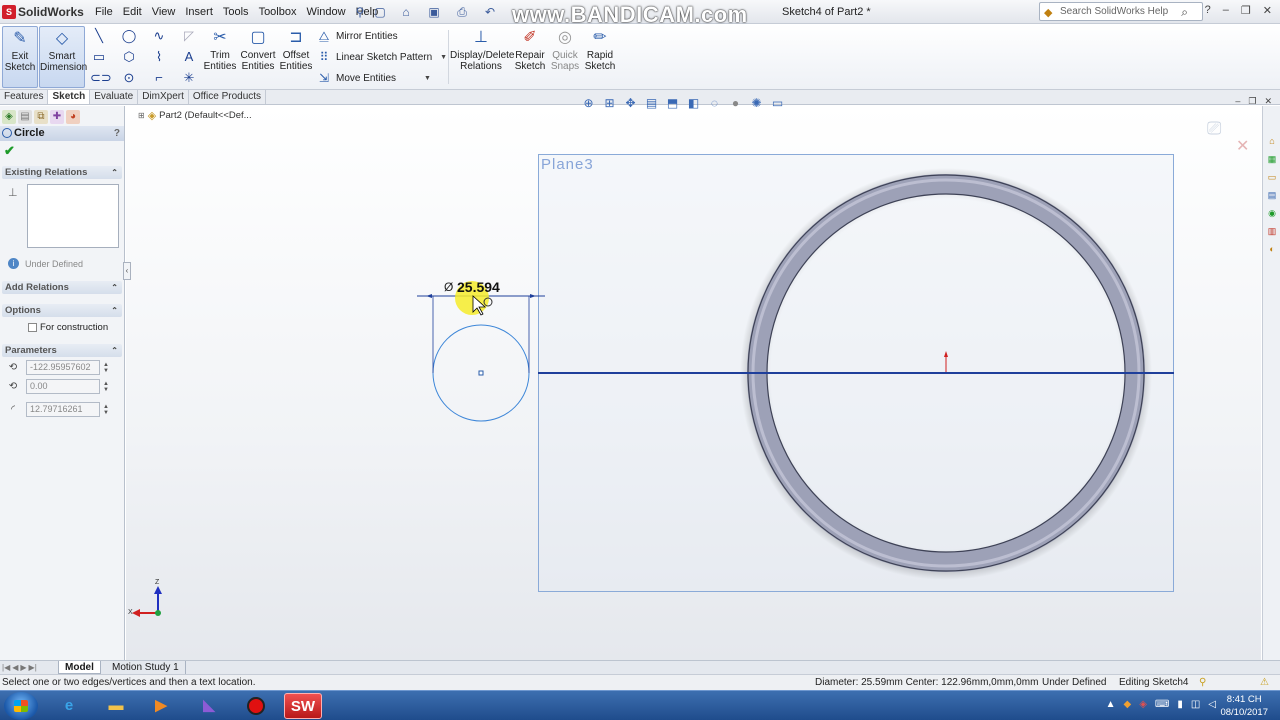  I want to click on for-construction-checkbox: For construction, so click(68, 327).